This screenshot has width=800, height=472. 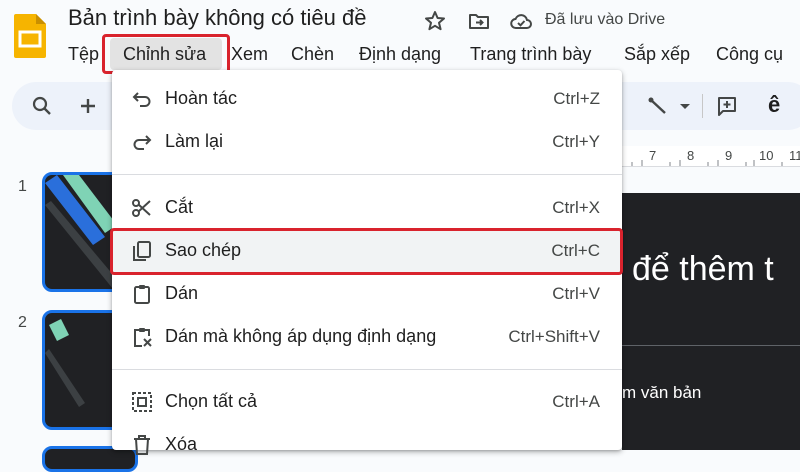 What do you see at coordinates (88, 106) in the screenshot?
I see `add-icon` at bounding box center [88, 106].